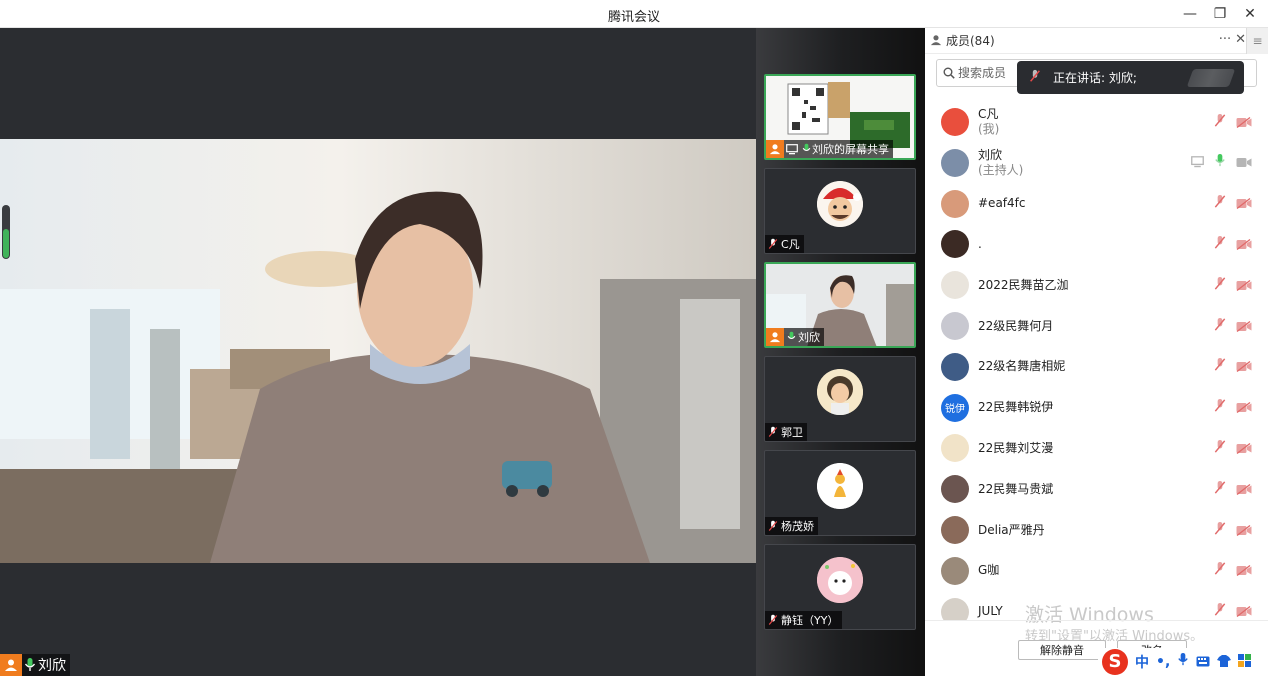 The width and height of the screenshot is (1268, 676). Describe the element at coordinates (1015, 407) in the screenshot. I see `member-name-block: 22民舞韩锐伊` at that location.